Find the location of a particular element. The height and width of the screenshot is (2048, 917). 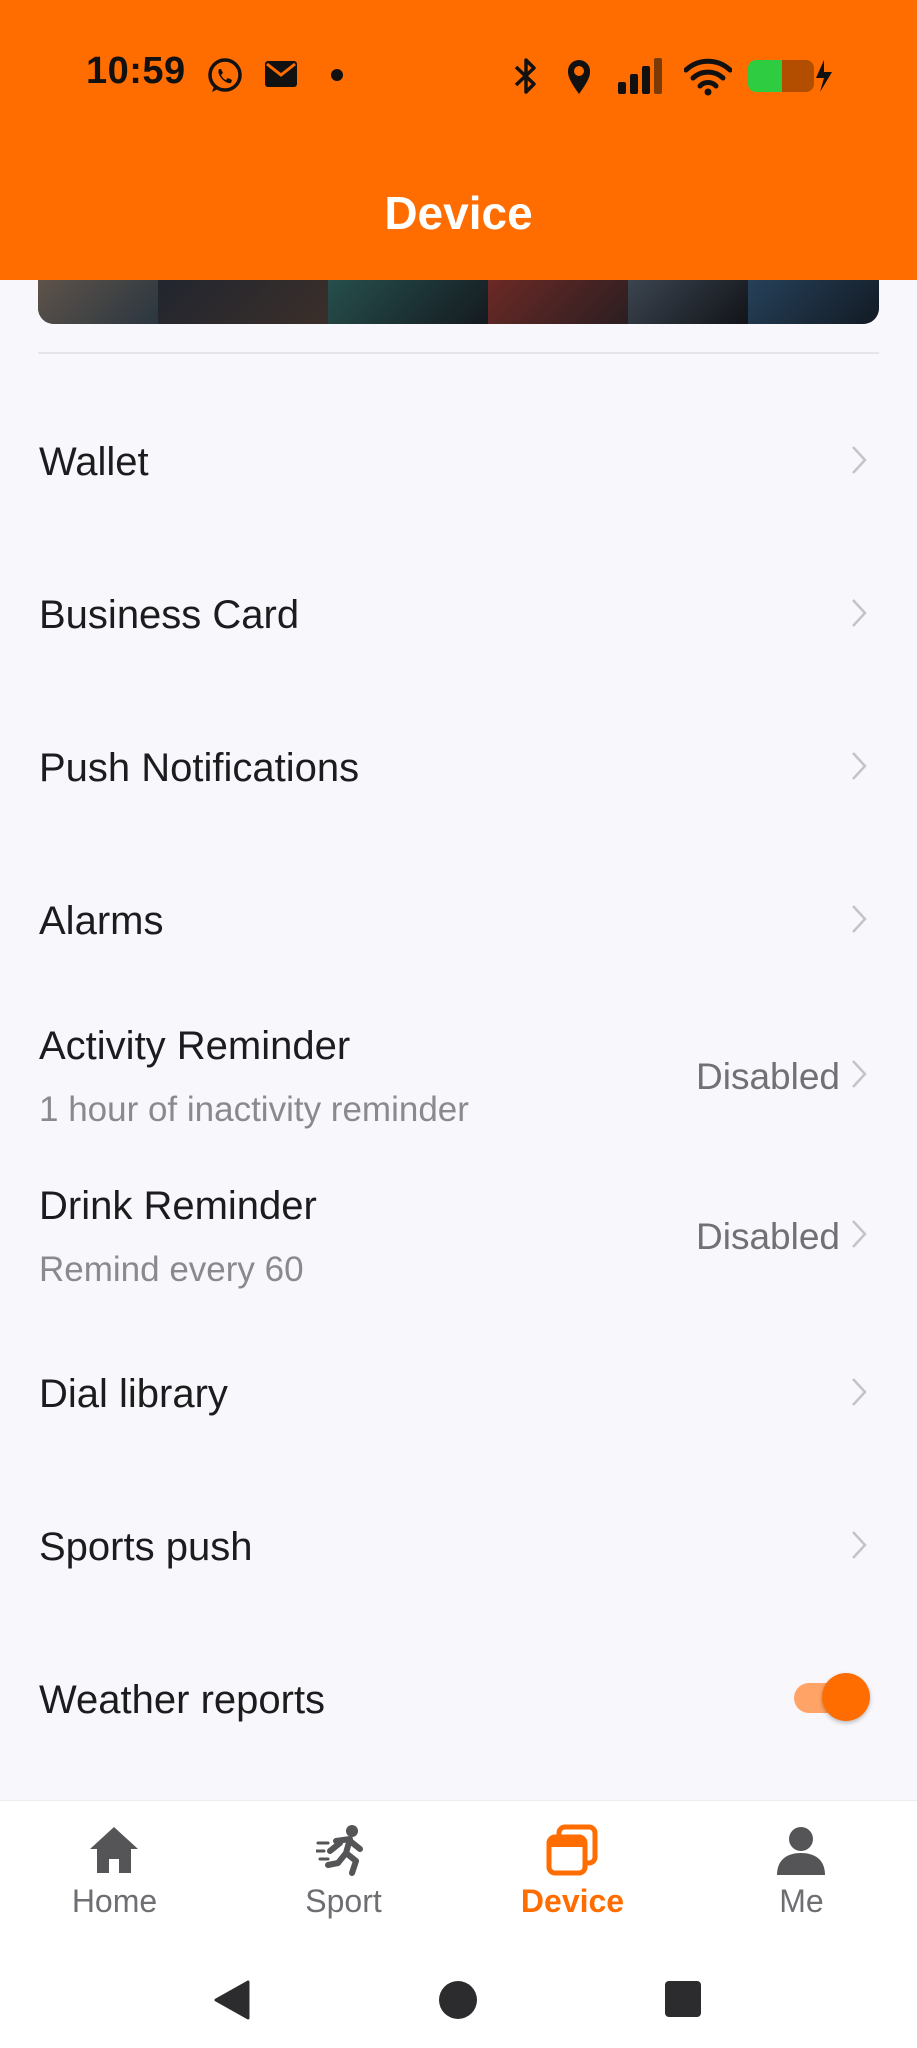

row-title: Business Card is located at coordinates (169, 615).